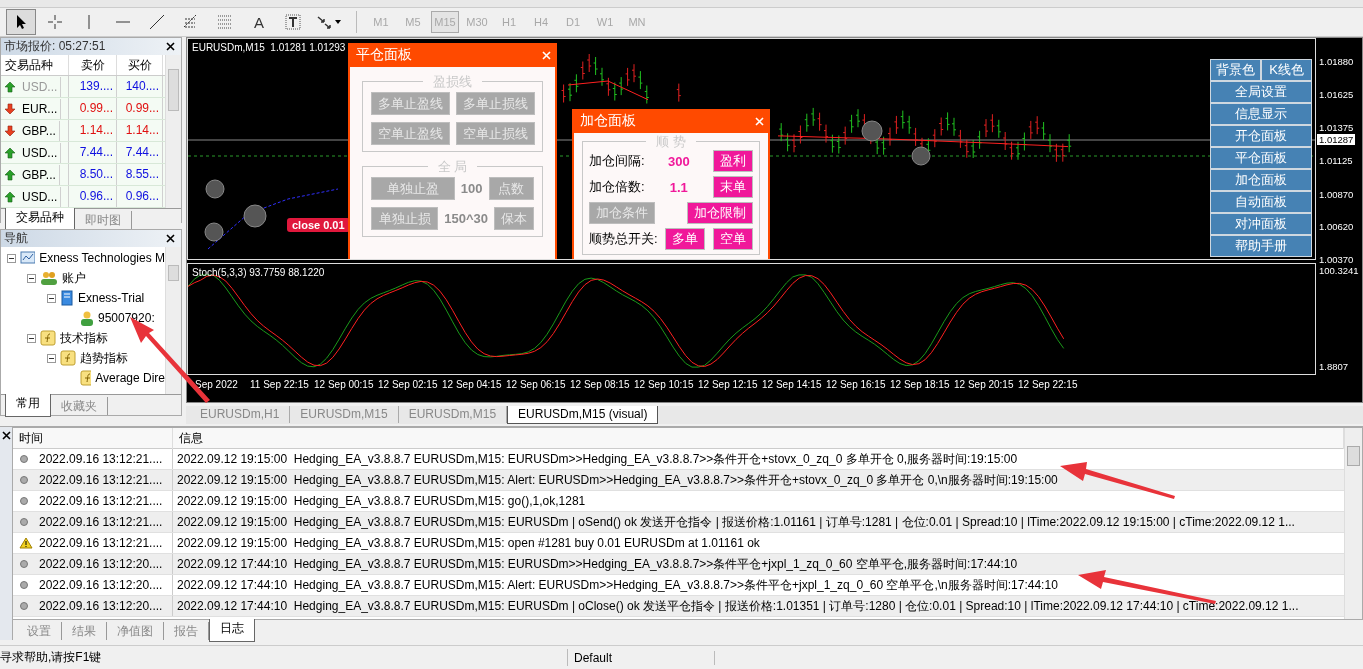 This screenshot has width=1363, height=669. I want to click on panel-button: 末单, so click(733, 187).